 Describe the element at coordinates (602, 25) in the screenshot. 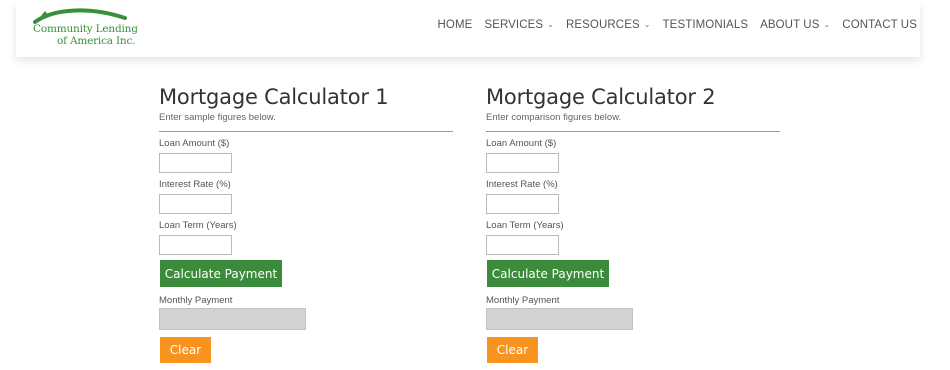

I see `nav-item-label: RESOURCES` at that location.